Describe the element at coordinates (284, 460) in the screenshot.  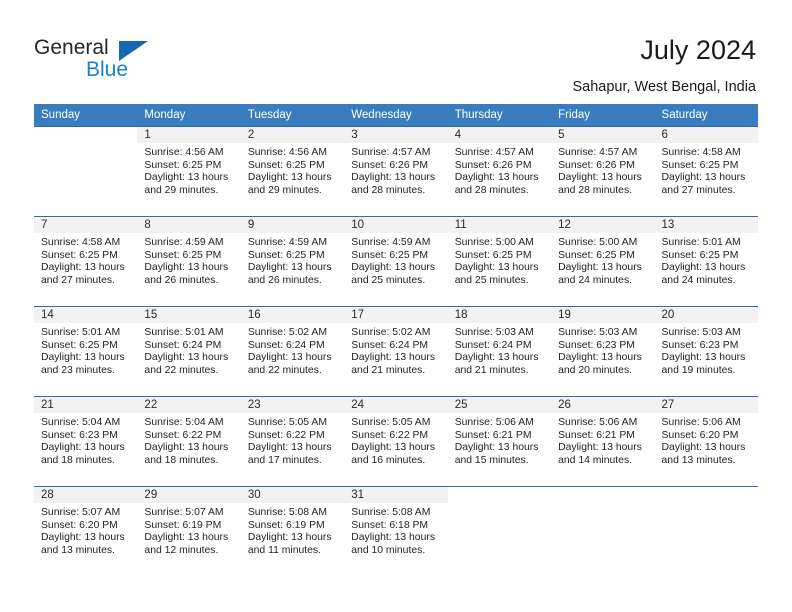
I see `daylight-text-line2: and 17 minutes.` at that location.